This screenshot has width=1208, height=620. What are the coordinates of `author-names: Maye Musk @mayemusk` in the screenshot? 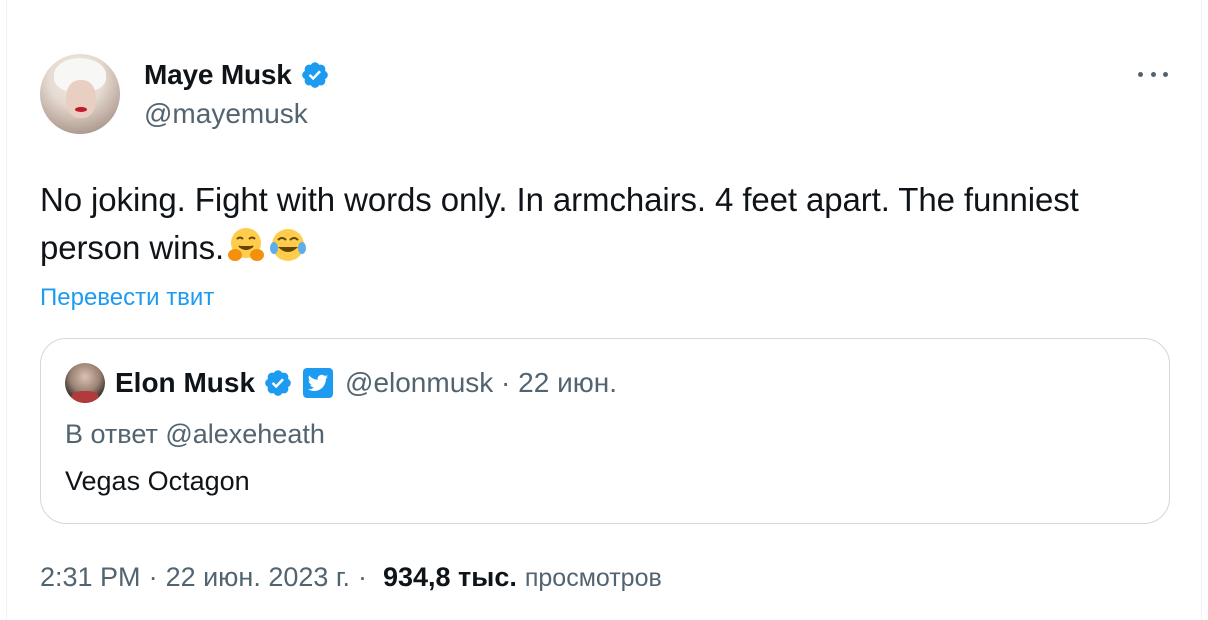 It's located at (237, 94).